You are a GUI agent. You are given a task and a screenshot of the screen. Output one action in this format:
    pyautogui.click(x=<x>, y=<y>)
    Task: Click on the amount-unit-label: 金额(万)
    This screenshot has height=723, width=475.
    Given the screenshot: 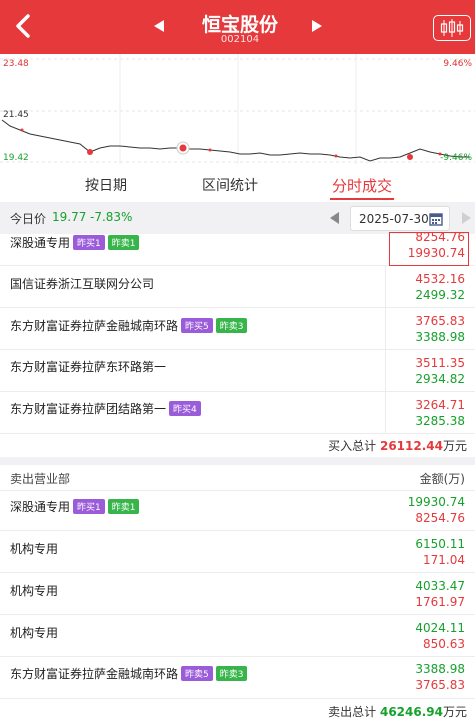 What is the action you would take?
    pyautogui.click(x=442, y=479)
    